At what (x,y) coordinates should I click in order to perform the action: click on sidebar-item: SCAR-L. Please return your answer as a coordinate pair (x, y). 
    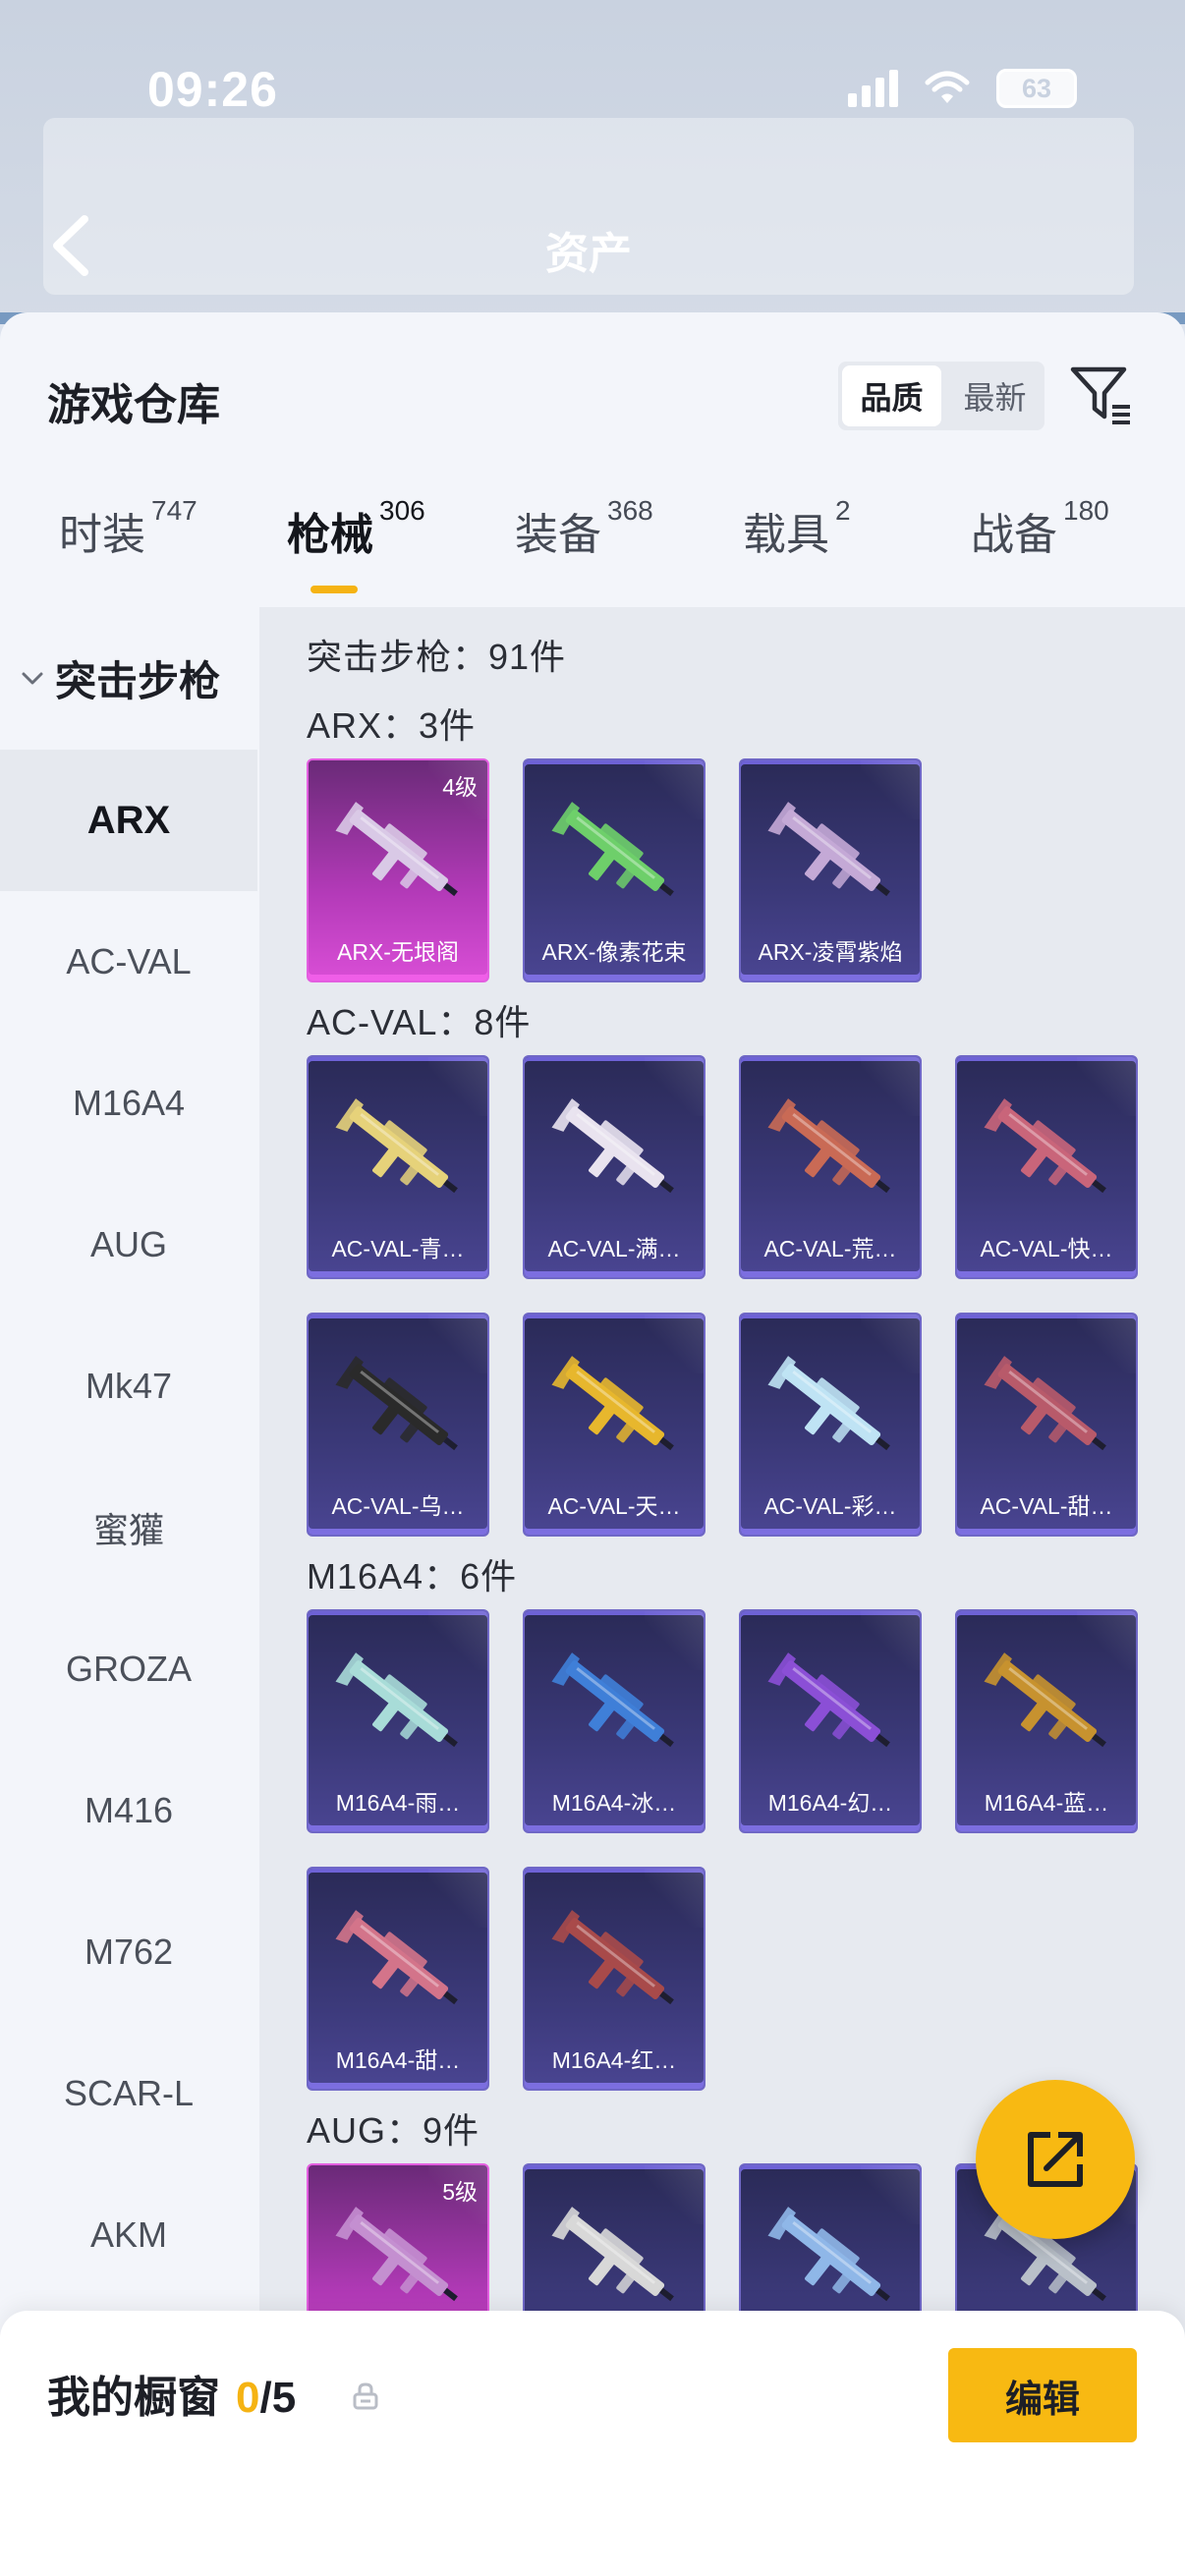
    Looking at the image, I should click on (129, 2093).